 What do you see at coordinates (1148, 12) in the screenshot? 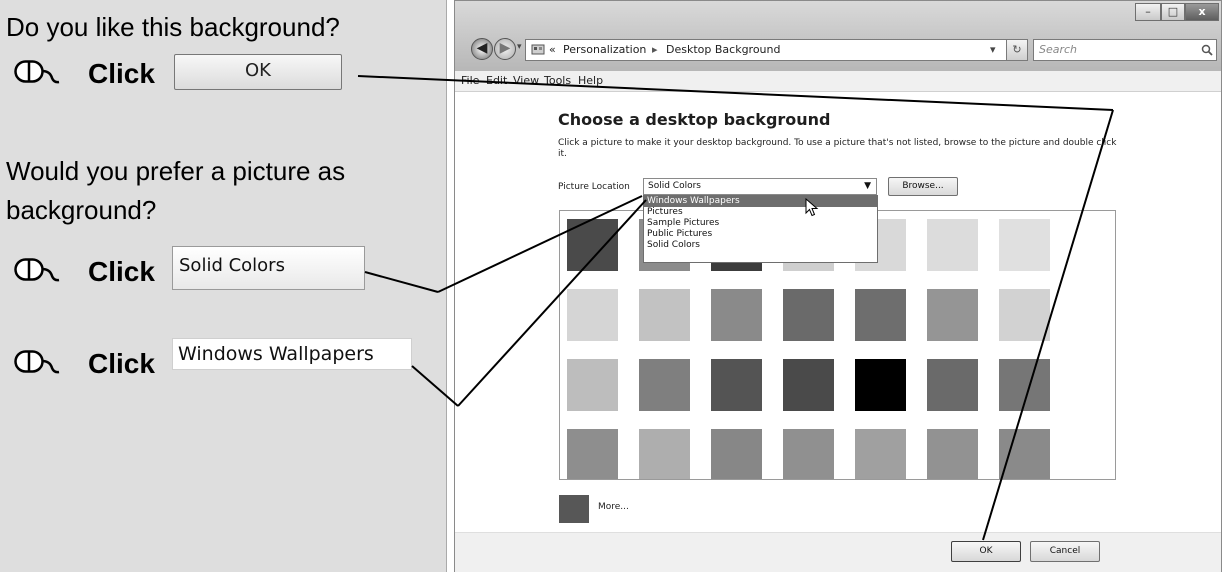
I see `minimize-button: –` at bounding box center [1148, 12].